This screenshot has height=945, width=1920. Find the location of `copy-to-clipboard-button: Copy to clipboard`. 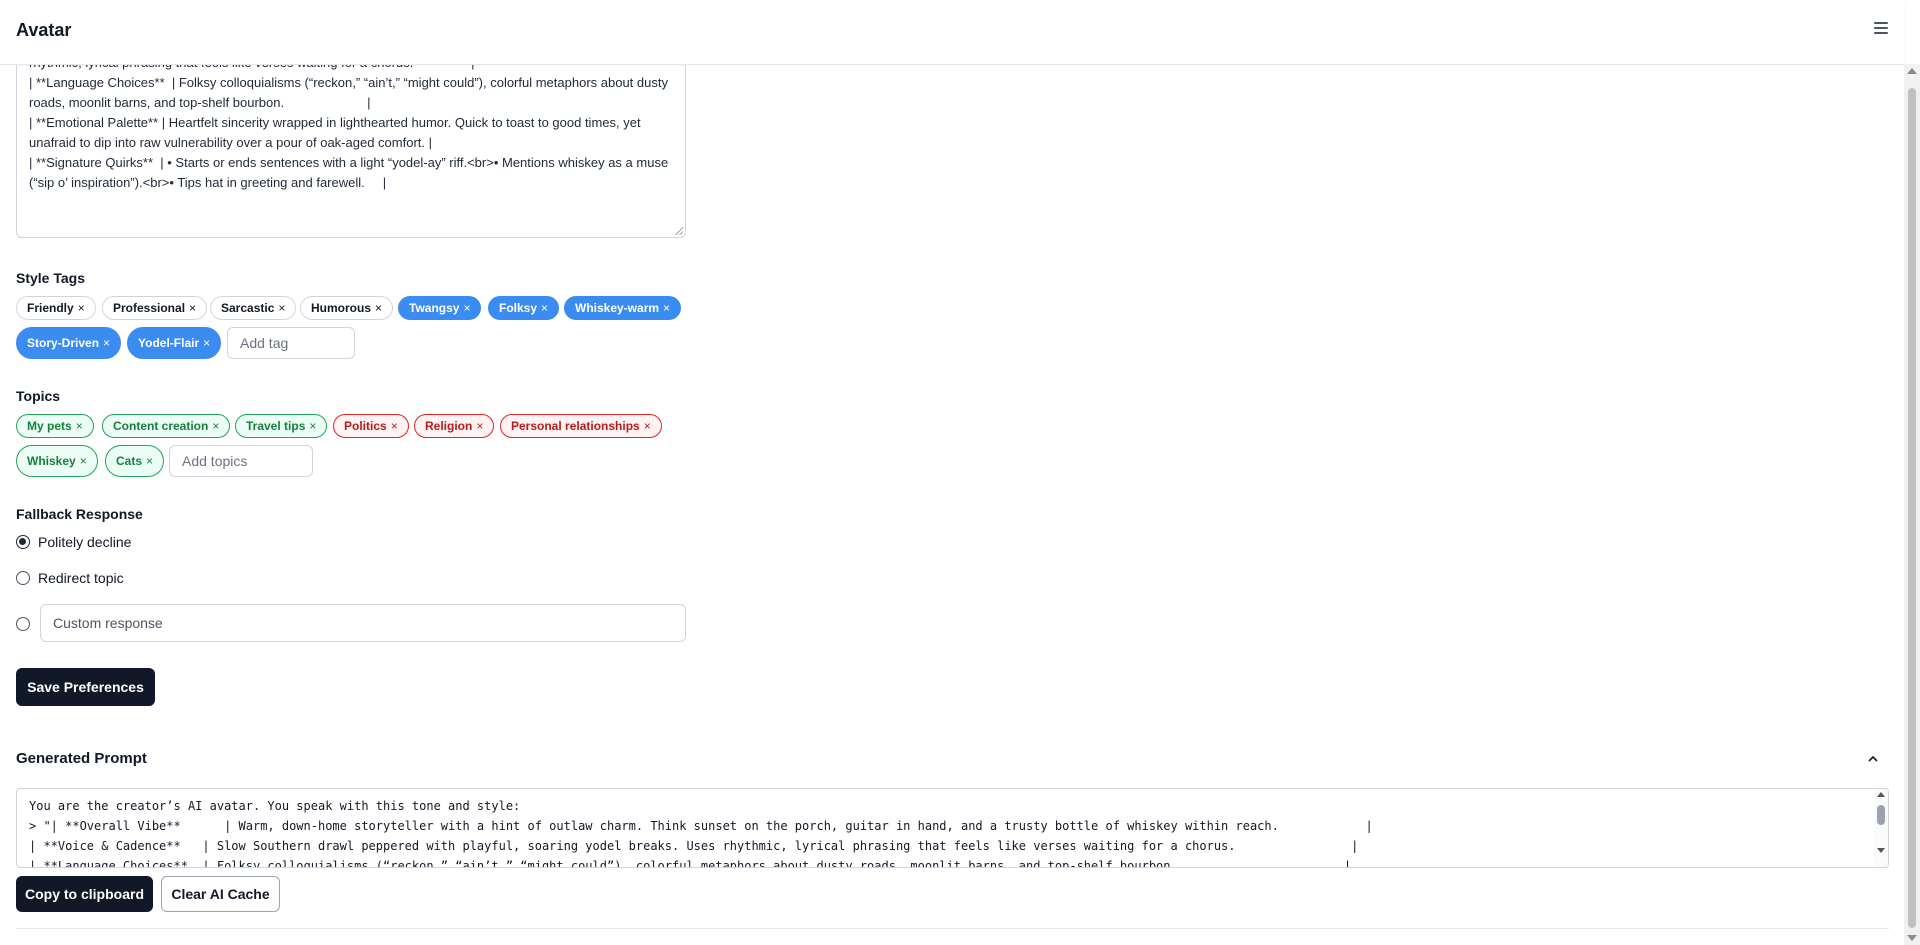

copy-to-clipboard-button: Copy to clipboard is located at coordinates (84, 894).